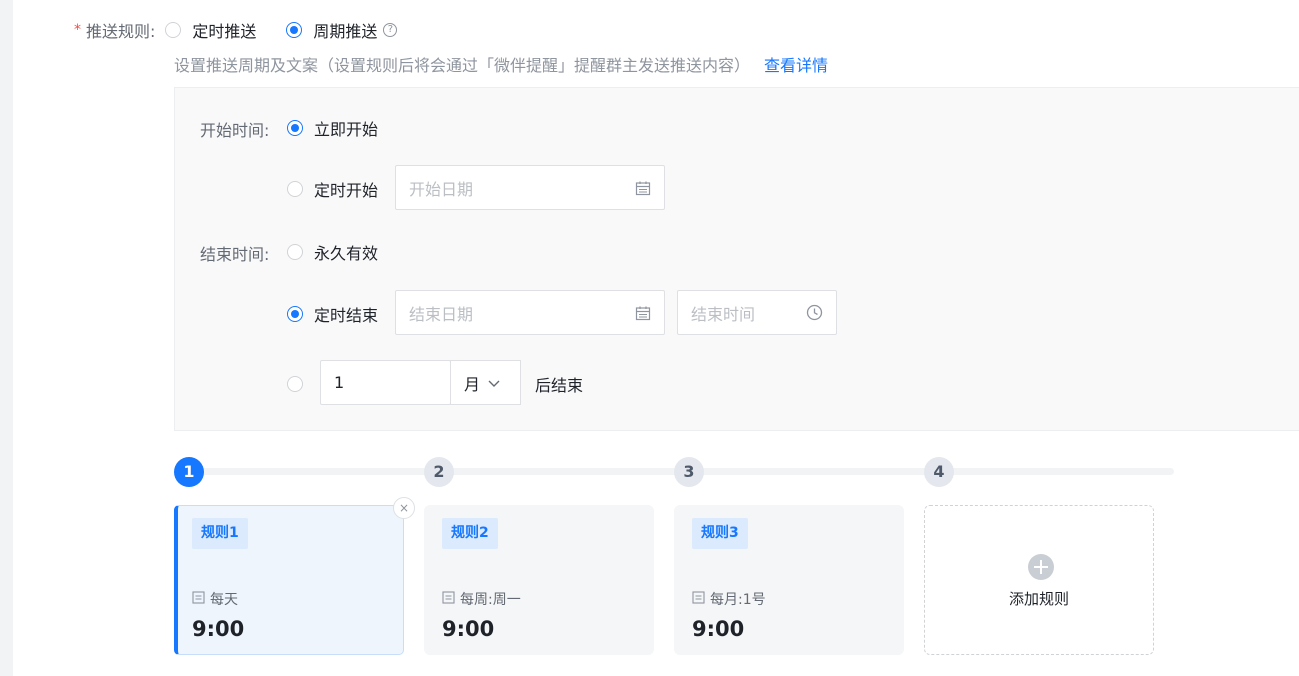 The image size is (1299, 676). I want to click on push-rule-row: * 推送规则: 定时推送 周期推送 ?, so click(236, 30).